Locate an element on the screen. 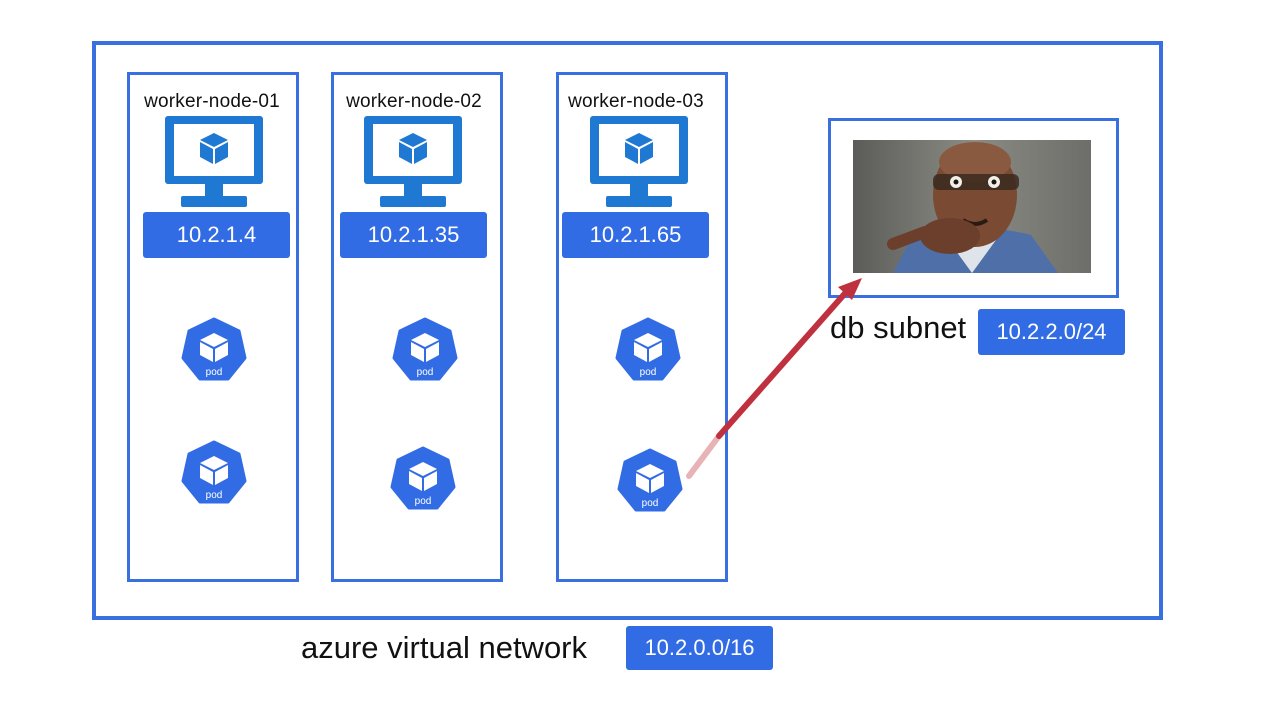 The width and height of the screenshot is (1280, 720). node-ip-badge-03: 10.2.1.65 is located at coordinates (635, 235).